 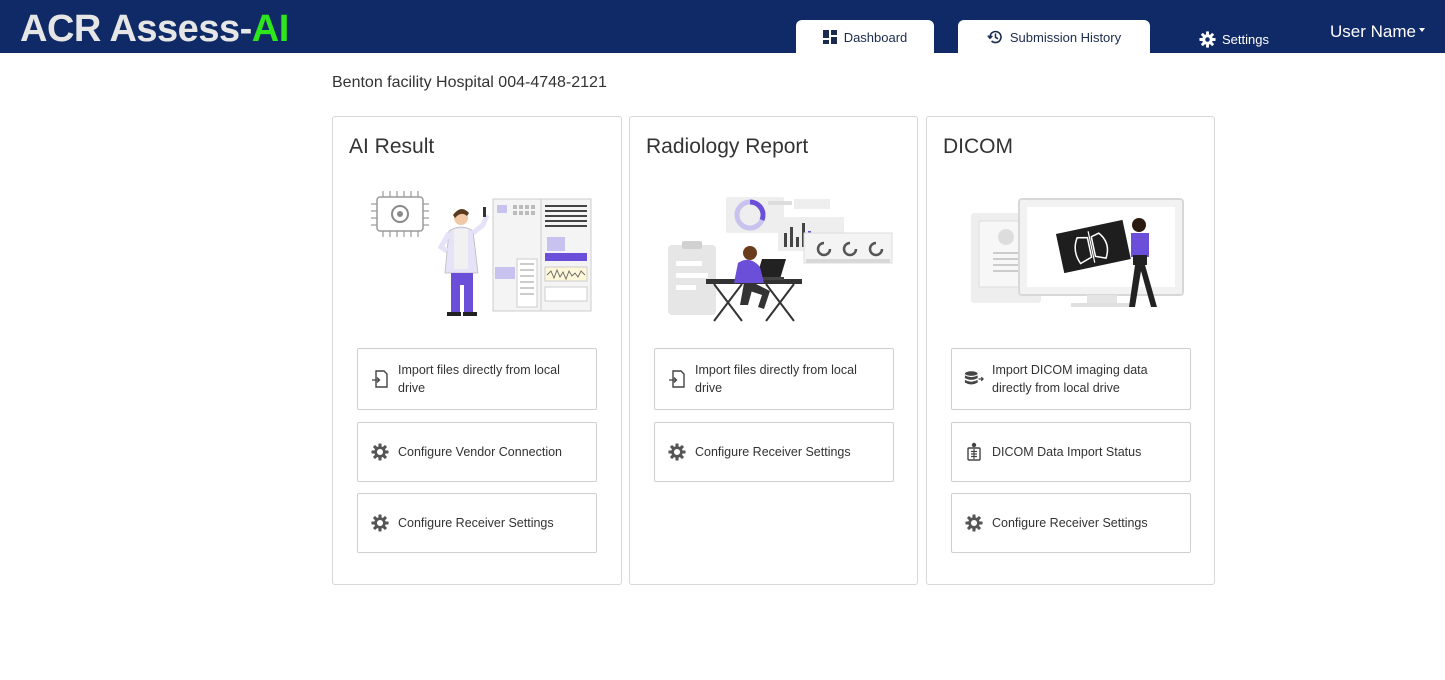 I want to click on tab-dashboard: Dashboard, so click(x=865, y=37).